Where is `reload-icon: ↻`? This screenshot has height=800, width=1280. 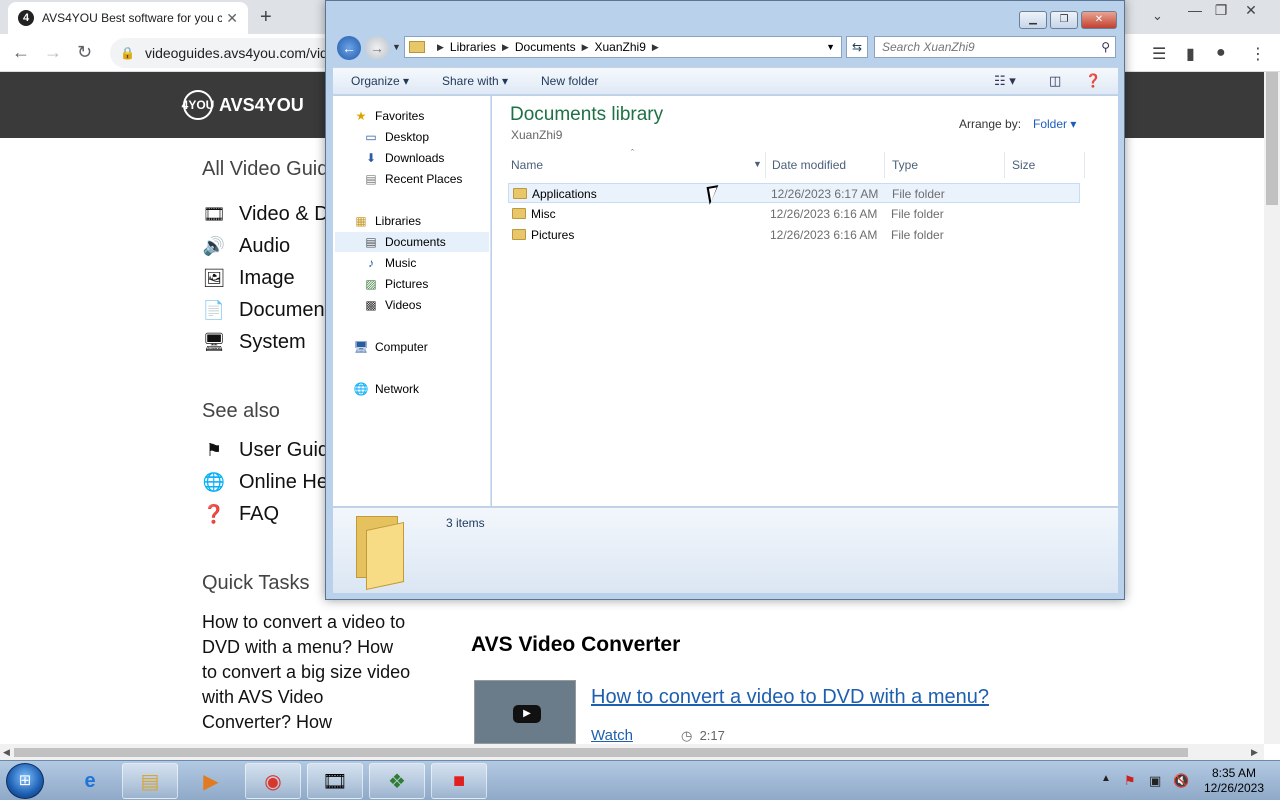 reload-icon: ↻ is located at coordinates (84, 52).